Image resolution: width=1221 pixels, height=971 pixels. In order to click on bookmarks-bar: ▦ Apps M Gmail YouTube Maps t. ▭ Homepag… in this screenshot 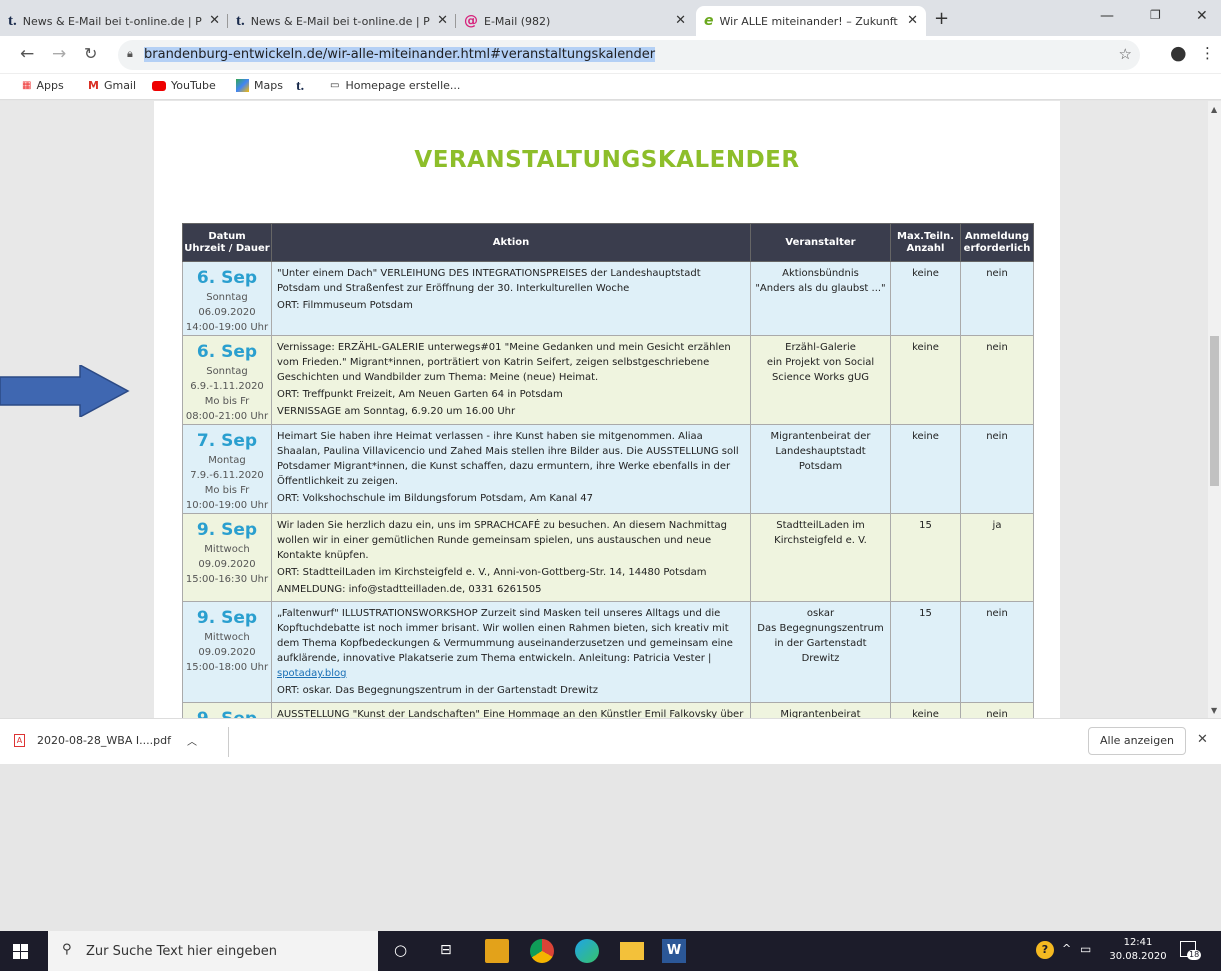, I will do `click(610, 87)`.